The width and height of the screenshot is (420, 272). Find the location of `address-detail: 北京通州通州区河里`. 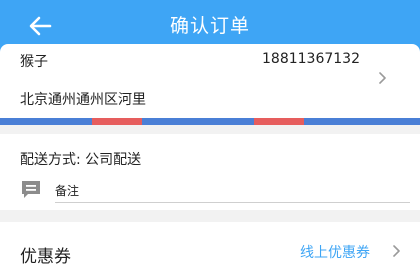

address-detail: 北京通州通州区河里 is located at coordinates (83, 100).